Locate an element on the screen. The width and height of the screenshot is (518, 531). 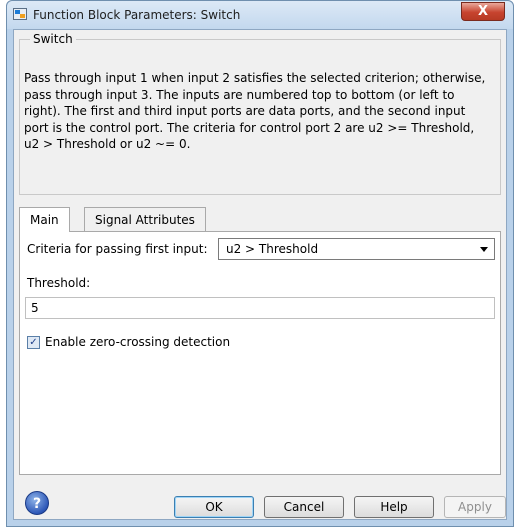
criteria-selected-value: u2 > Threshold is located at coordinates (272, 249).